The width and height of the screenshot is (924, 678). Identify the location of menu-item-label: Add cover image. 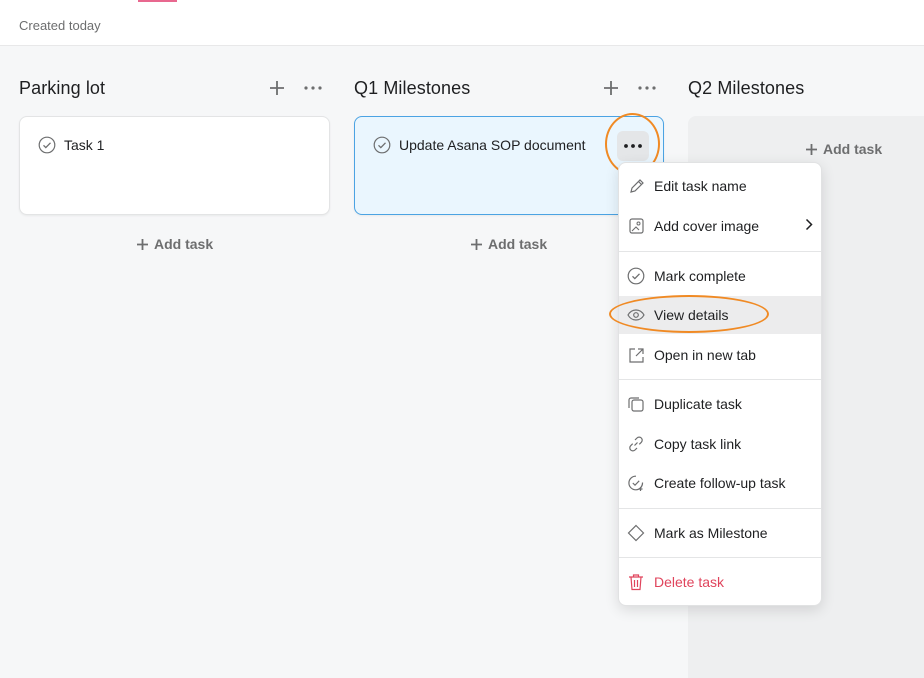
(707, 226).